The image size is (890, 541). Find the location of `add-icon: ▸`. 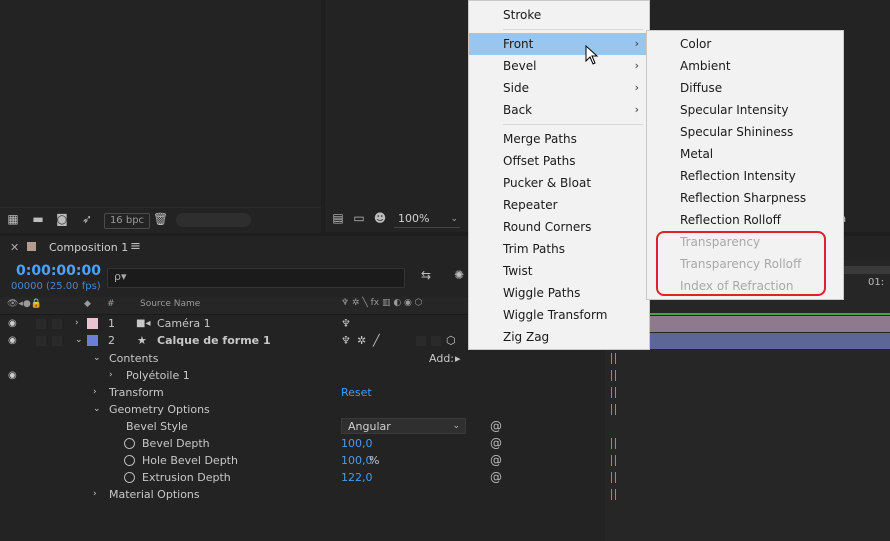

add-icon: ▸ is located at coordinates (458, 358).